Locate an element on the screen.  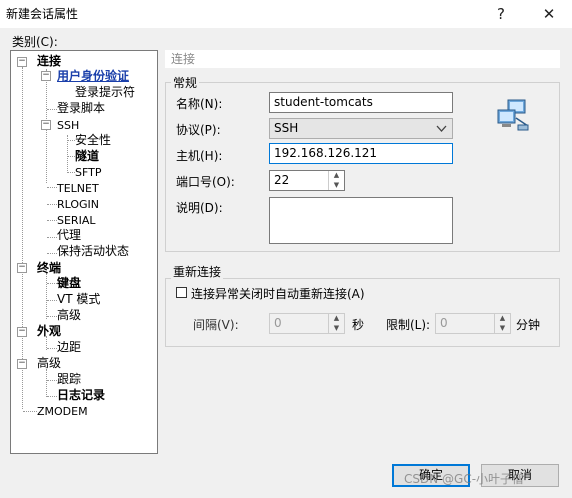
tree-proxy: 代理 is located at coordinates (69, 235).